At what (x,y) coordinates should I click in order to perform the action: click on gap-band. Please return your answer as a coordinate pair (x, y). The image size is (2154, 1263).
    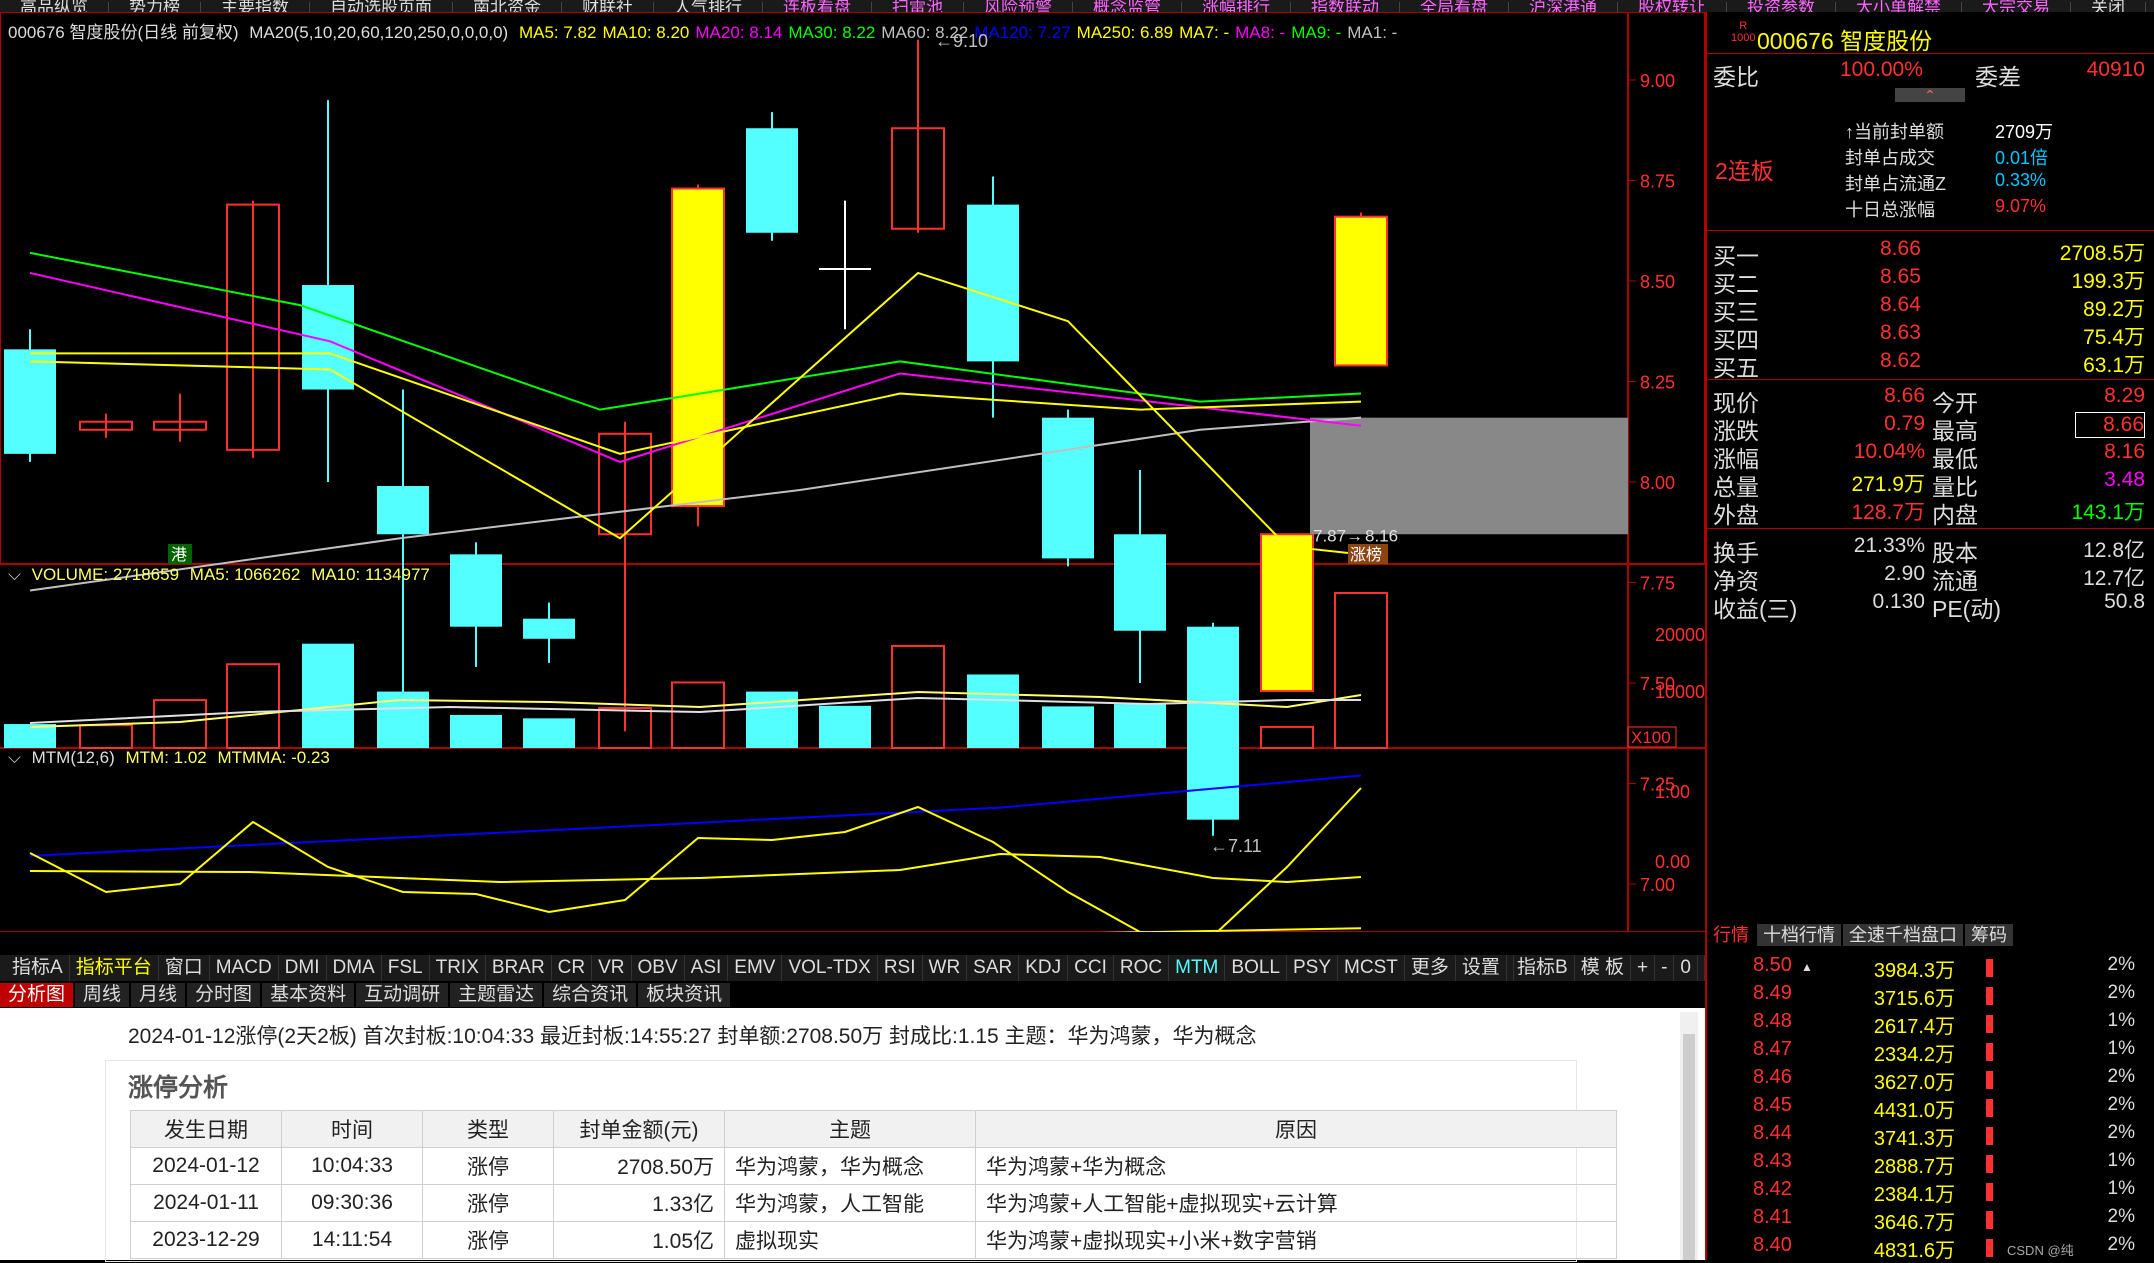
    Looking at the image, I should click on (1469, 476).